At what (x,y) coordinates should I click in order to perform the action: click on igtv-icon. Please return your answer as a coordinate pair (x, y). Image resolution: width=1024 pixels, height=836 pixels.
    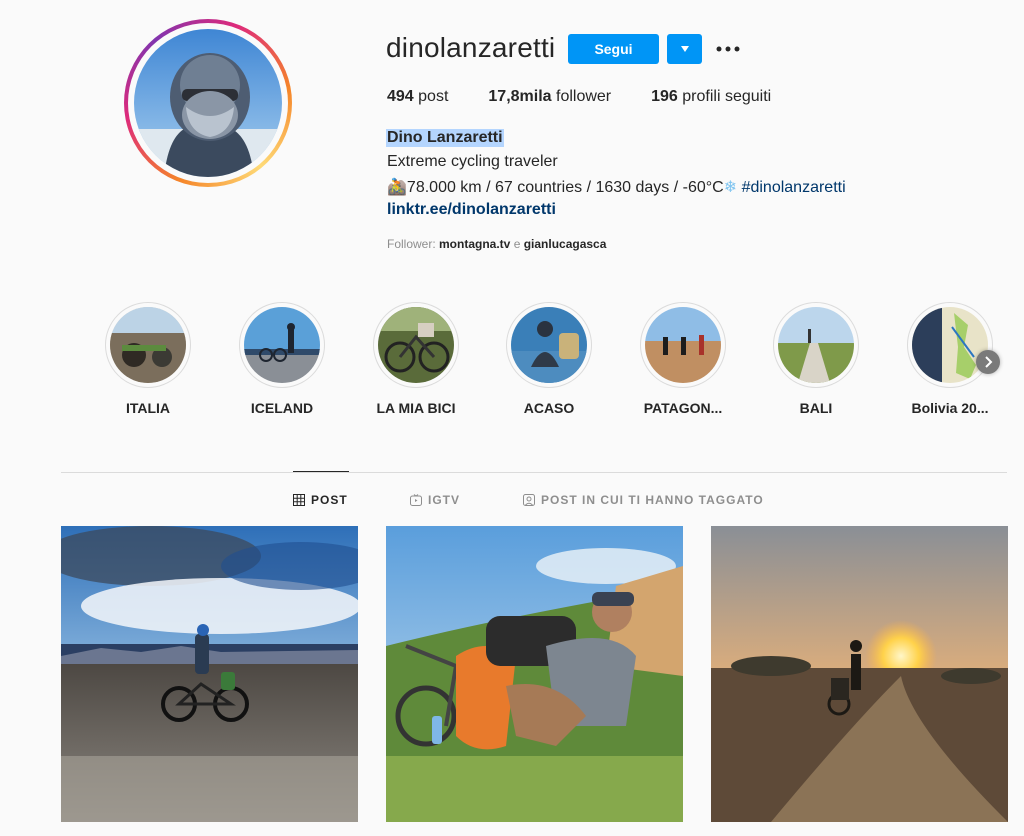
    Looking at the image, I should click on (416, 500).